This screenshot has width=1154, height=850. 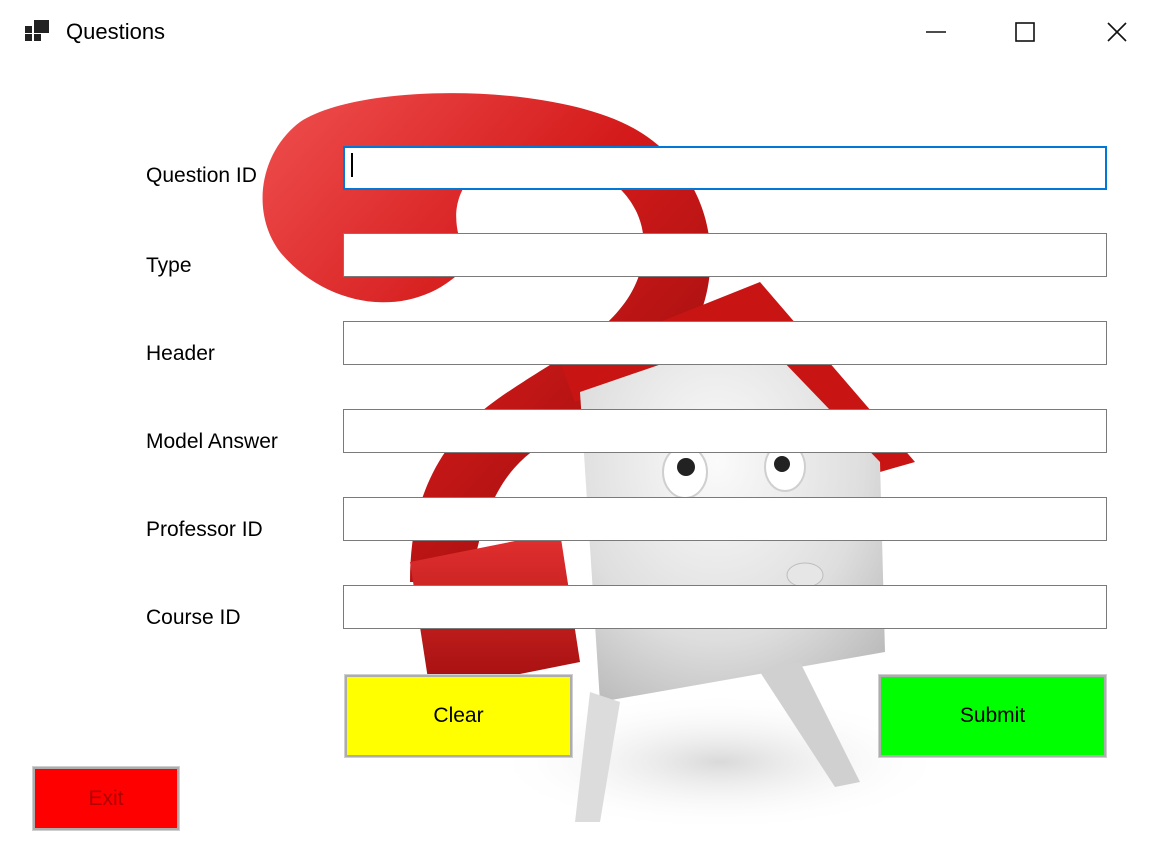 I want to click on course-id-label: Course ID, so click(x=195, y=618).